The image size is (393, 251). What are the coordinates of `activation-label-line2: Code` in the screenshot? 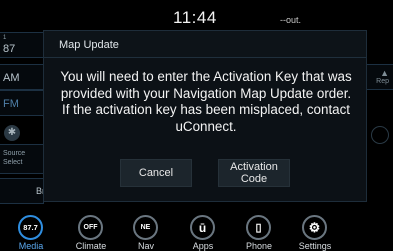 It's located at (254, 179).